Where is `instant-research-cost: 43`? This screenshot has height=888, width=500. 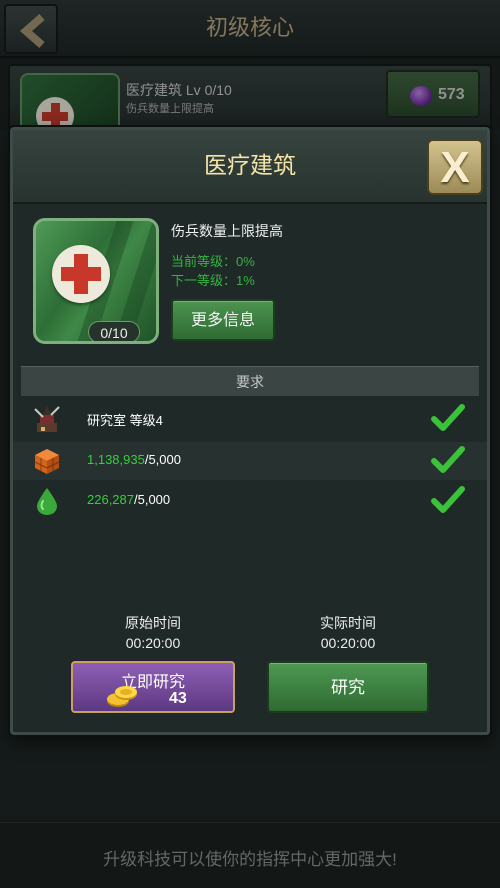 instant-research-cost: 43 is located at coordinates (178, 698).